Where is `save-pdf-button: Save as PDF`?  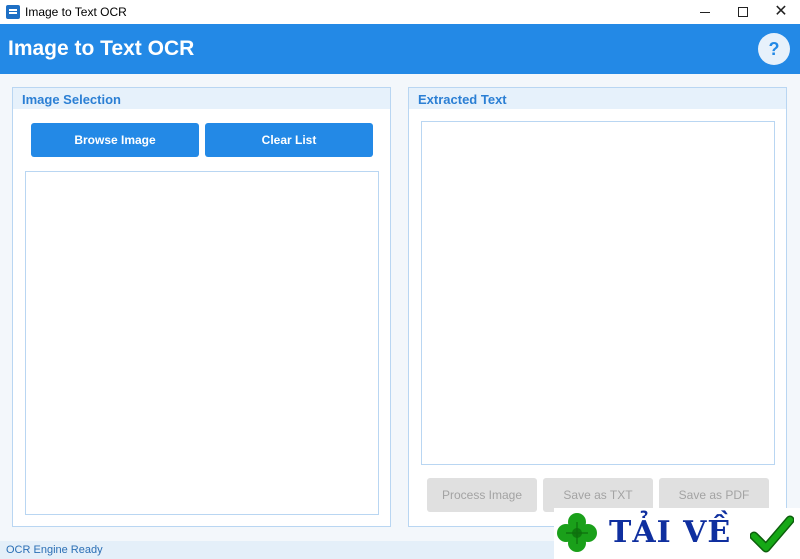
save-pdf-button: Save as PDF is located at coordinates (714, 495).